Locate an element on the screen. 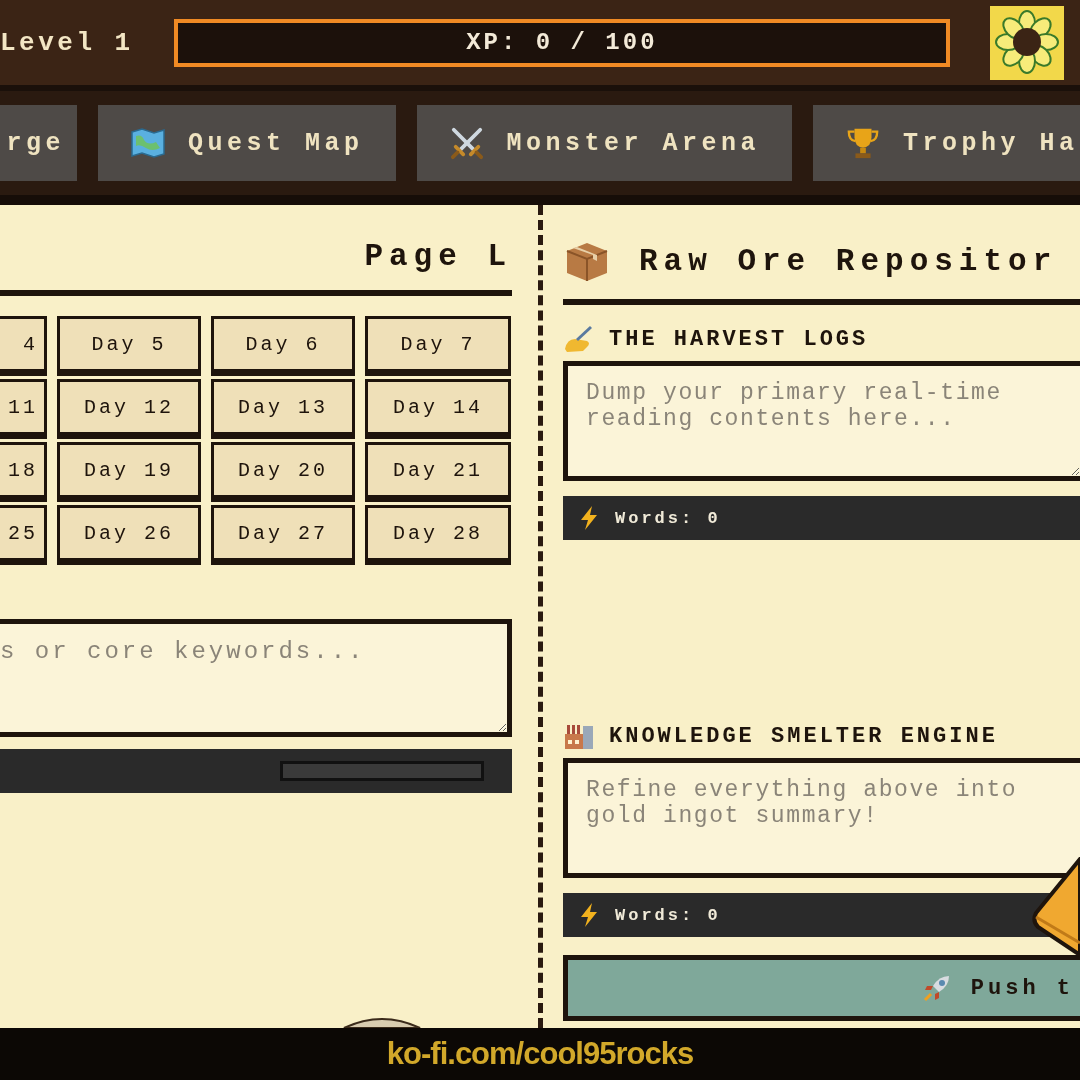 This screenshot has height=1080, width=1080. writing-hand-icon is located at coordinates (579, 339).